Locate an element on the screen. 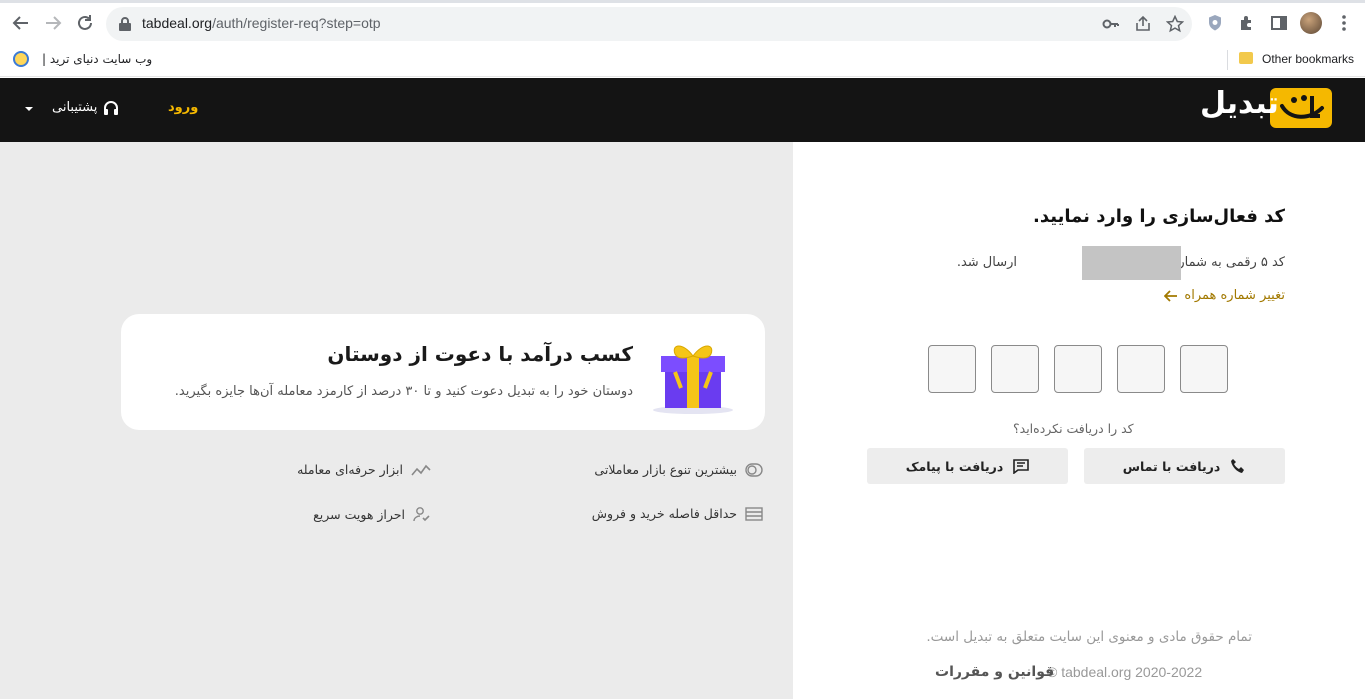 The width and height of the screenshot is (1365, 699). gift-icon is located at coordinates (693, 379).